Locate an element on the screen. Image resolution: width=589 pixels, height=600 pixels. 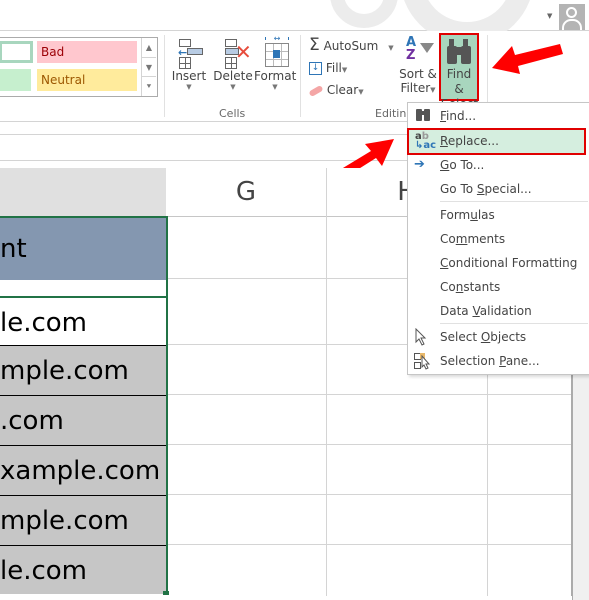
clear-caret: ▼ is located at coordinates (361, 92).